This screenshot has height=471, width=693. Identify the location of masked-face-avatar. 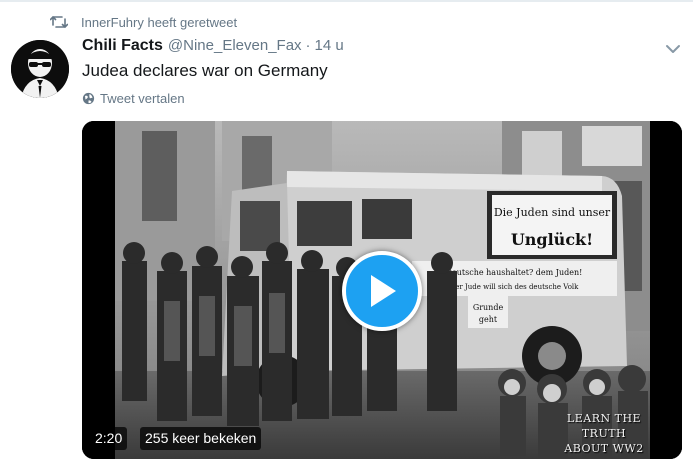
(40, 69).